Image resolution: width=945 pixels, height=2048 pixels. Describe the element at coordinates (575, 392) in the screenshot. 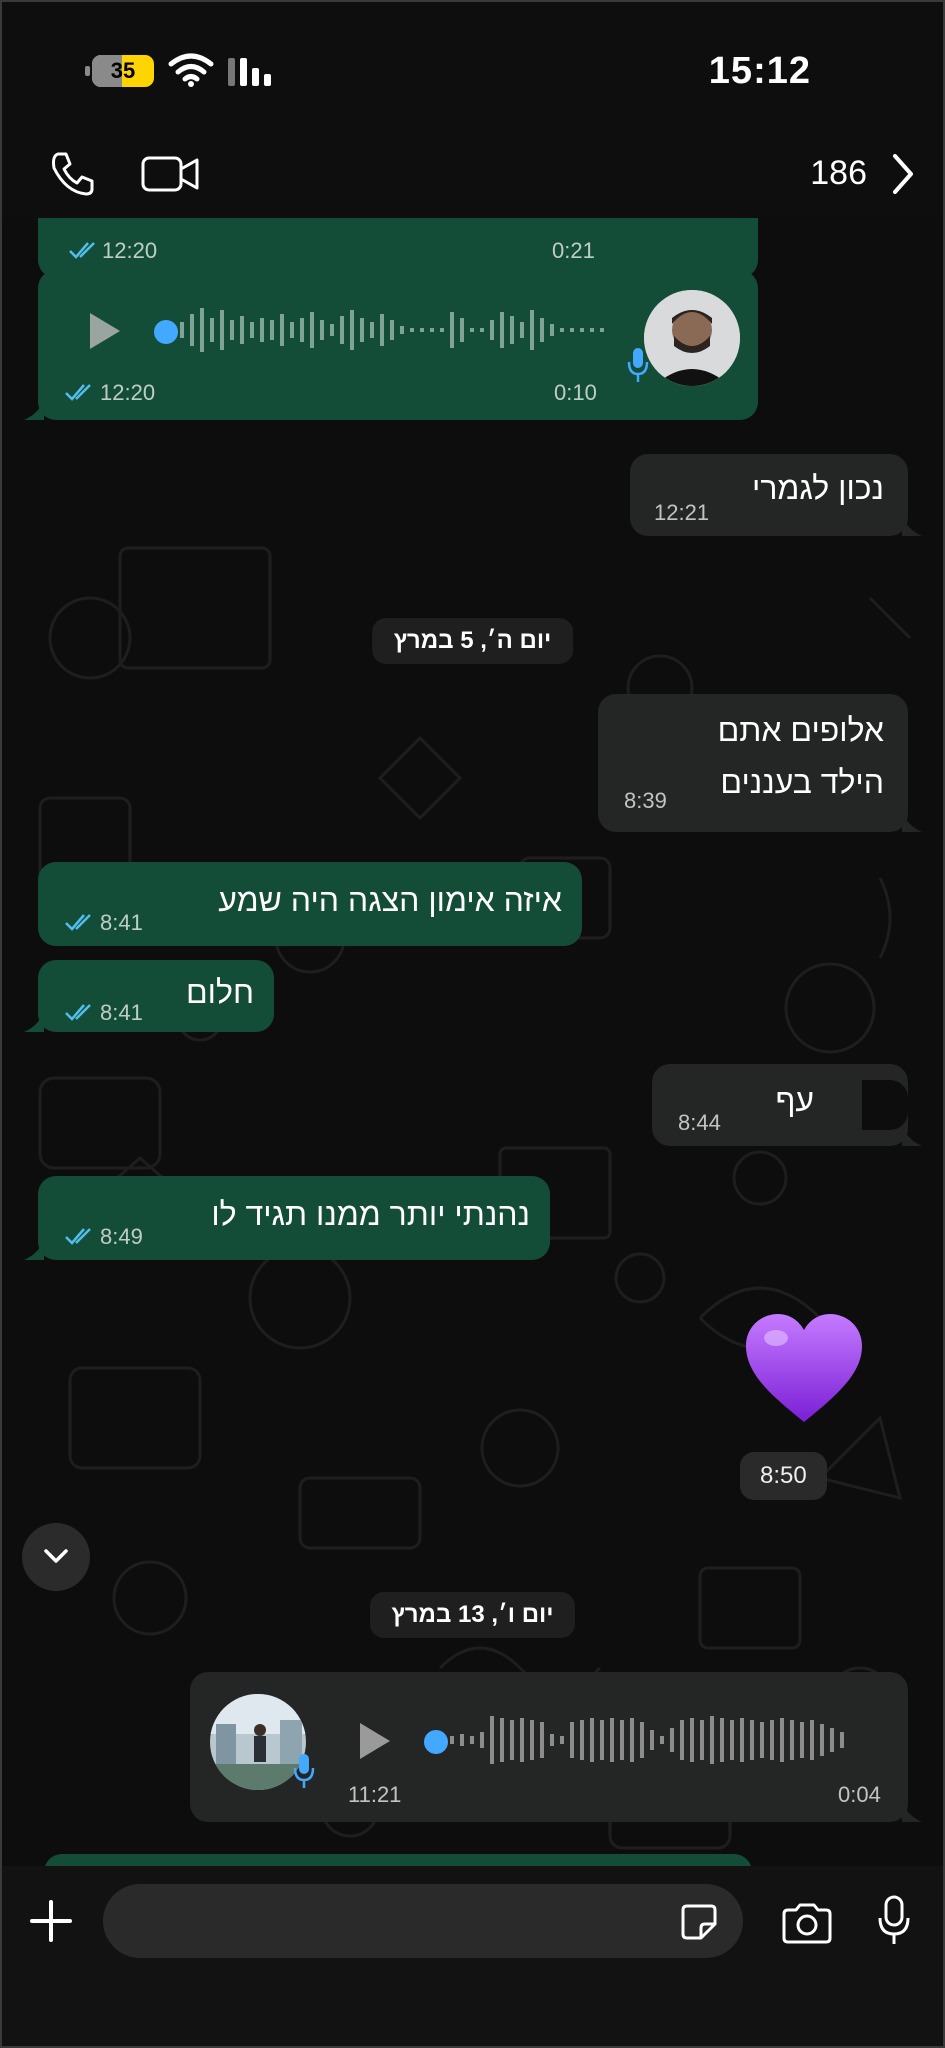

I see `voice-duration: 0:10` at that location.